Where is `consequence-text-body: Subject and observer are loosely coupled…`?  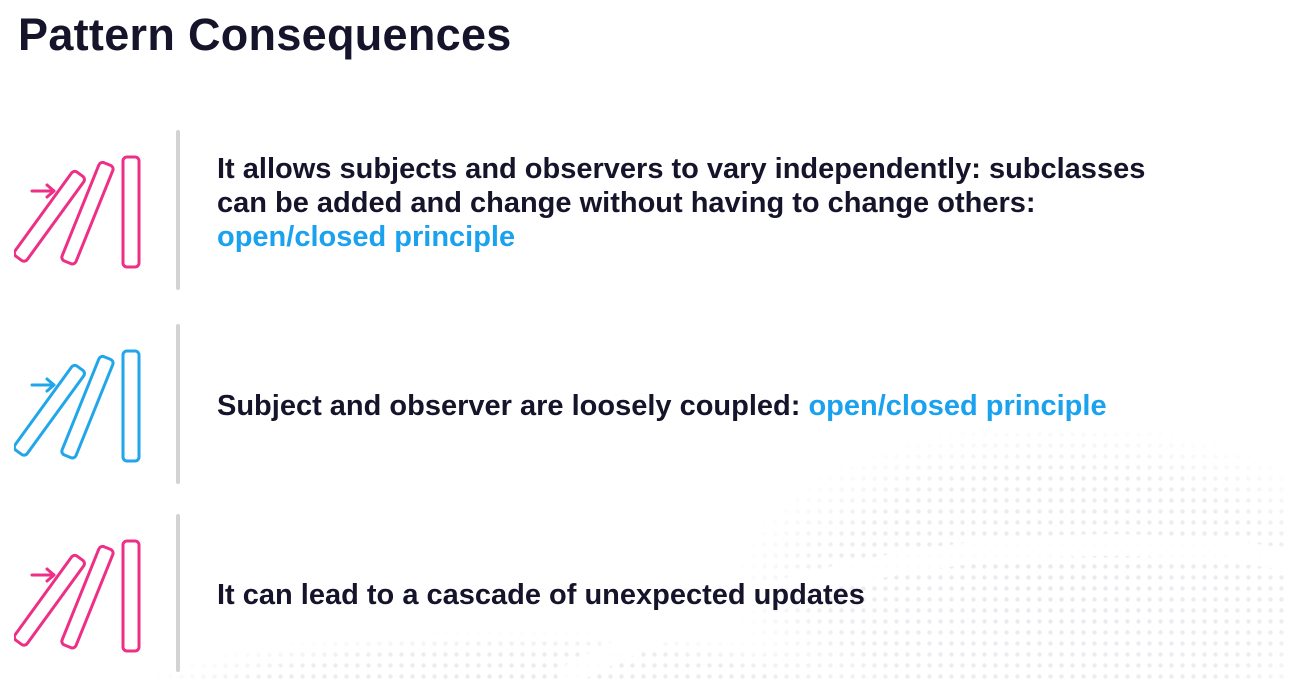 consequence-text-body: Subject and observer are loosely coupled… is located at coordinates (513, 406).